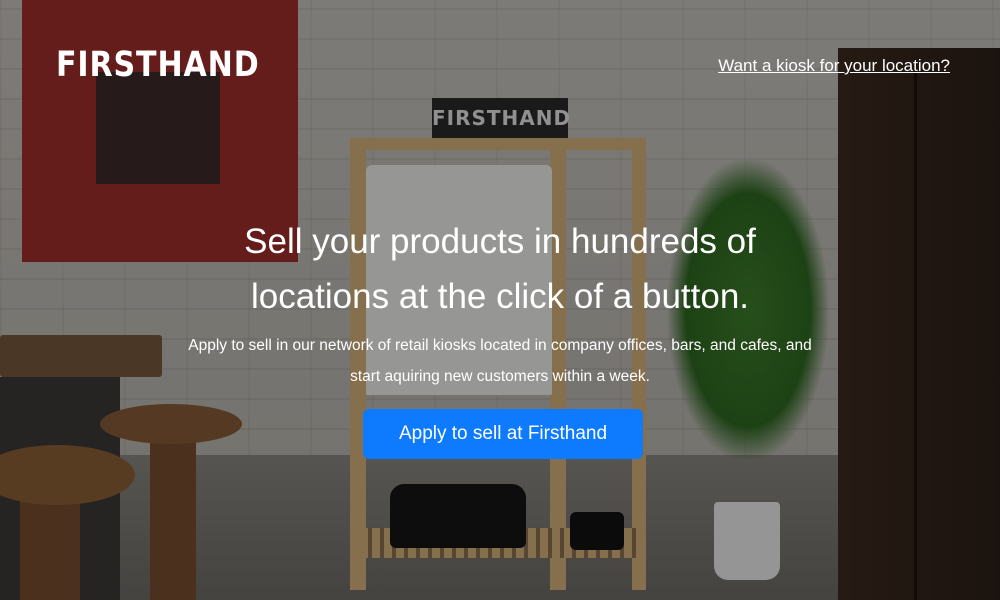 This screenshot has width=1000, height=600. I want to click on brand-logo: FIRSTHAND, so click(158, 65).